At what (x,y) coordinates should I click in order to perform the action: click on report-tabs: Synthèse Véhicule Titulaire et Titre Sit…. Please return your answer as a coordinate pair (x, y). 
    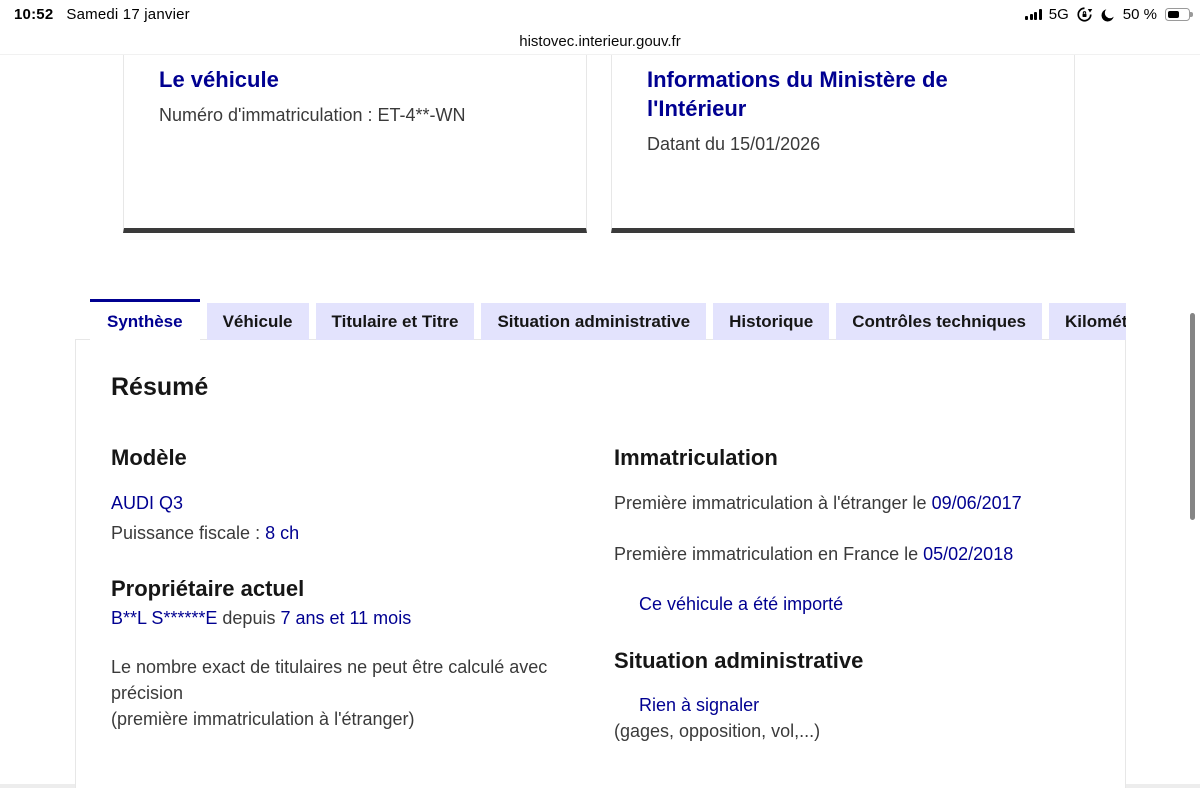
    Looking at the image, I should click on (608, 321).